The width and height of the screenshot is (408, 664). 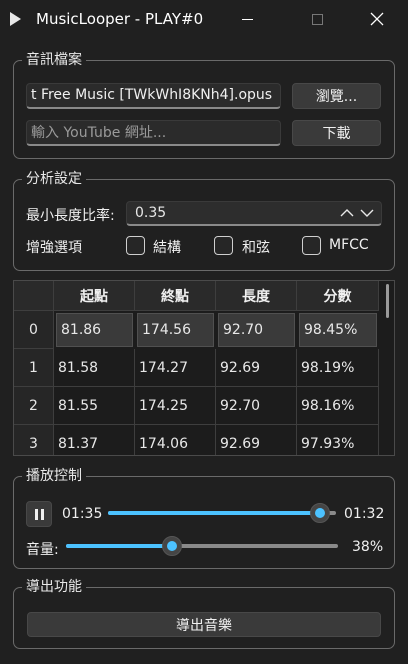 I want to click on window-title: MusicLooper - PLAY#0, so click(x=120, y=19).